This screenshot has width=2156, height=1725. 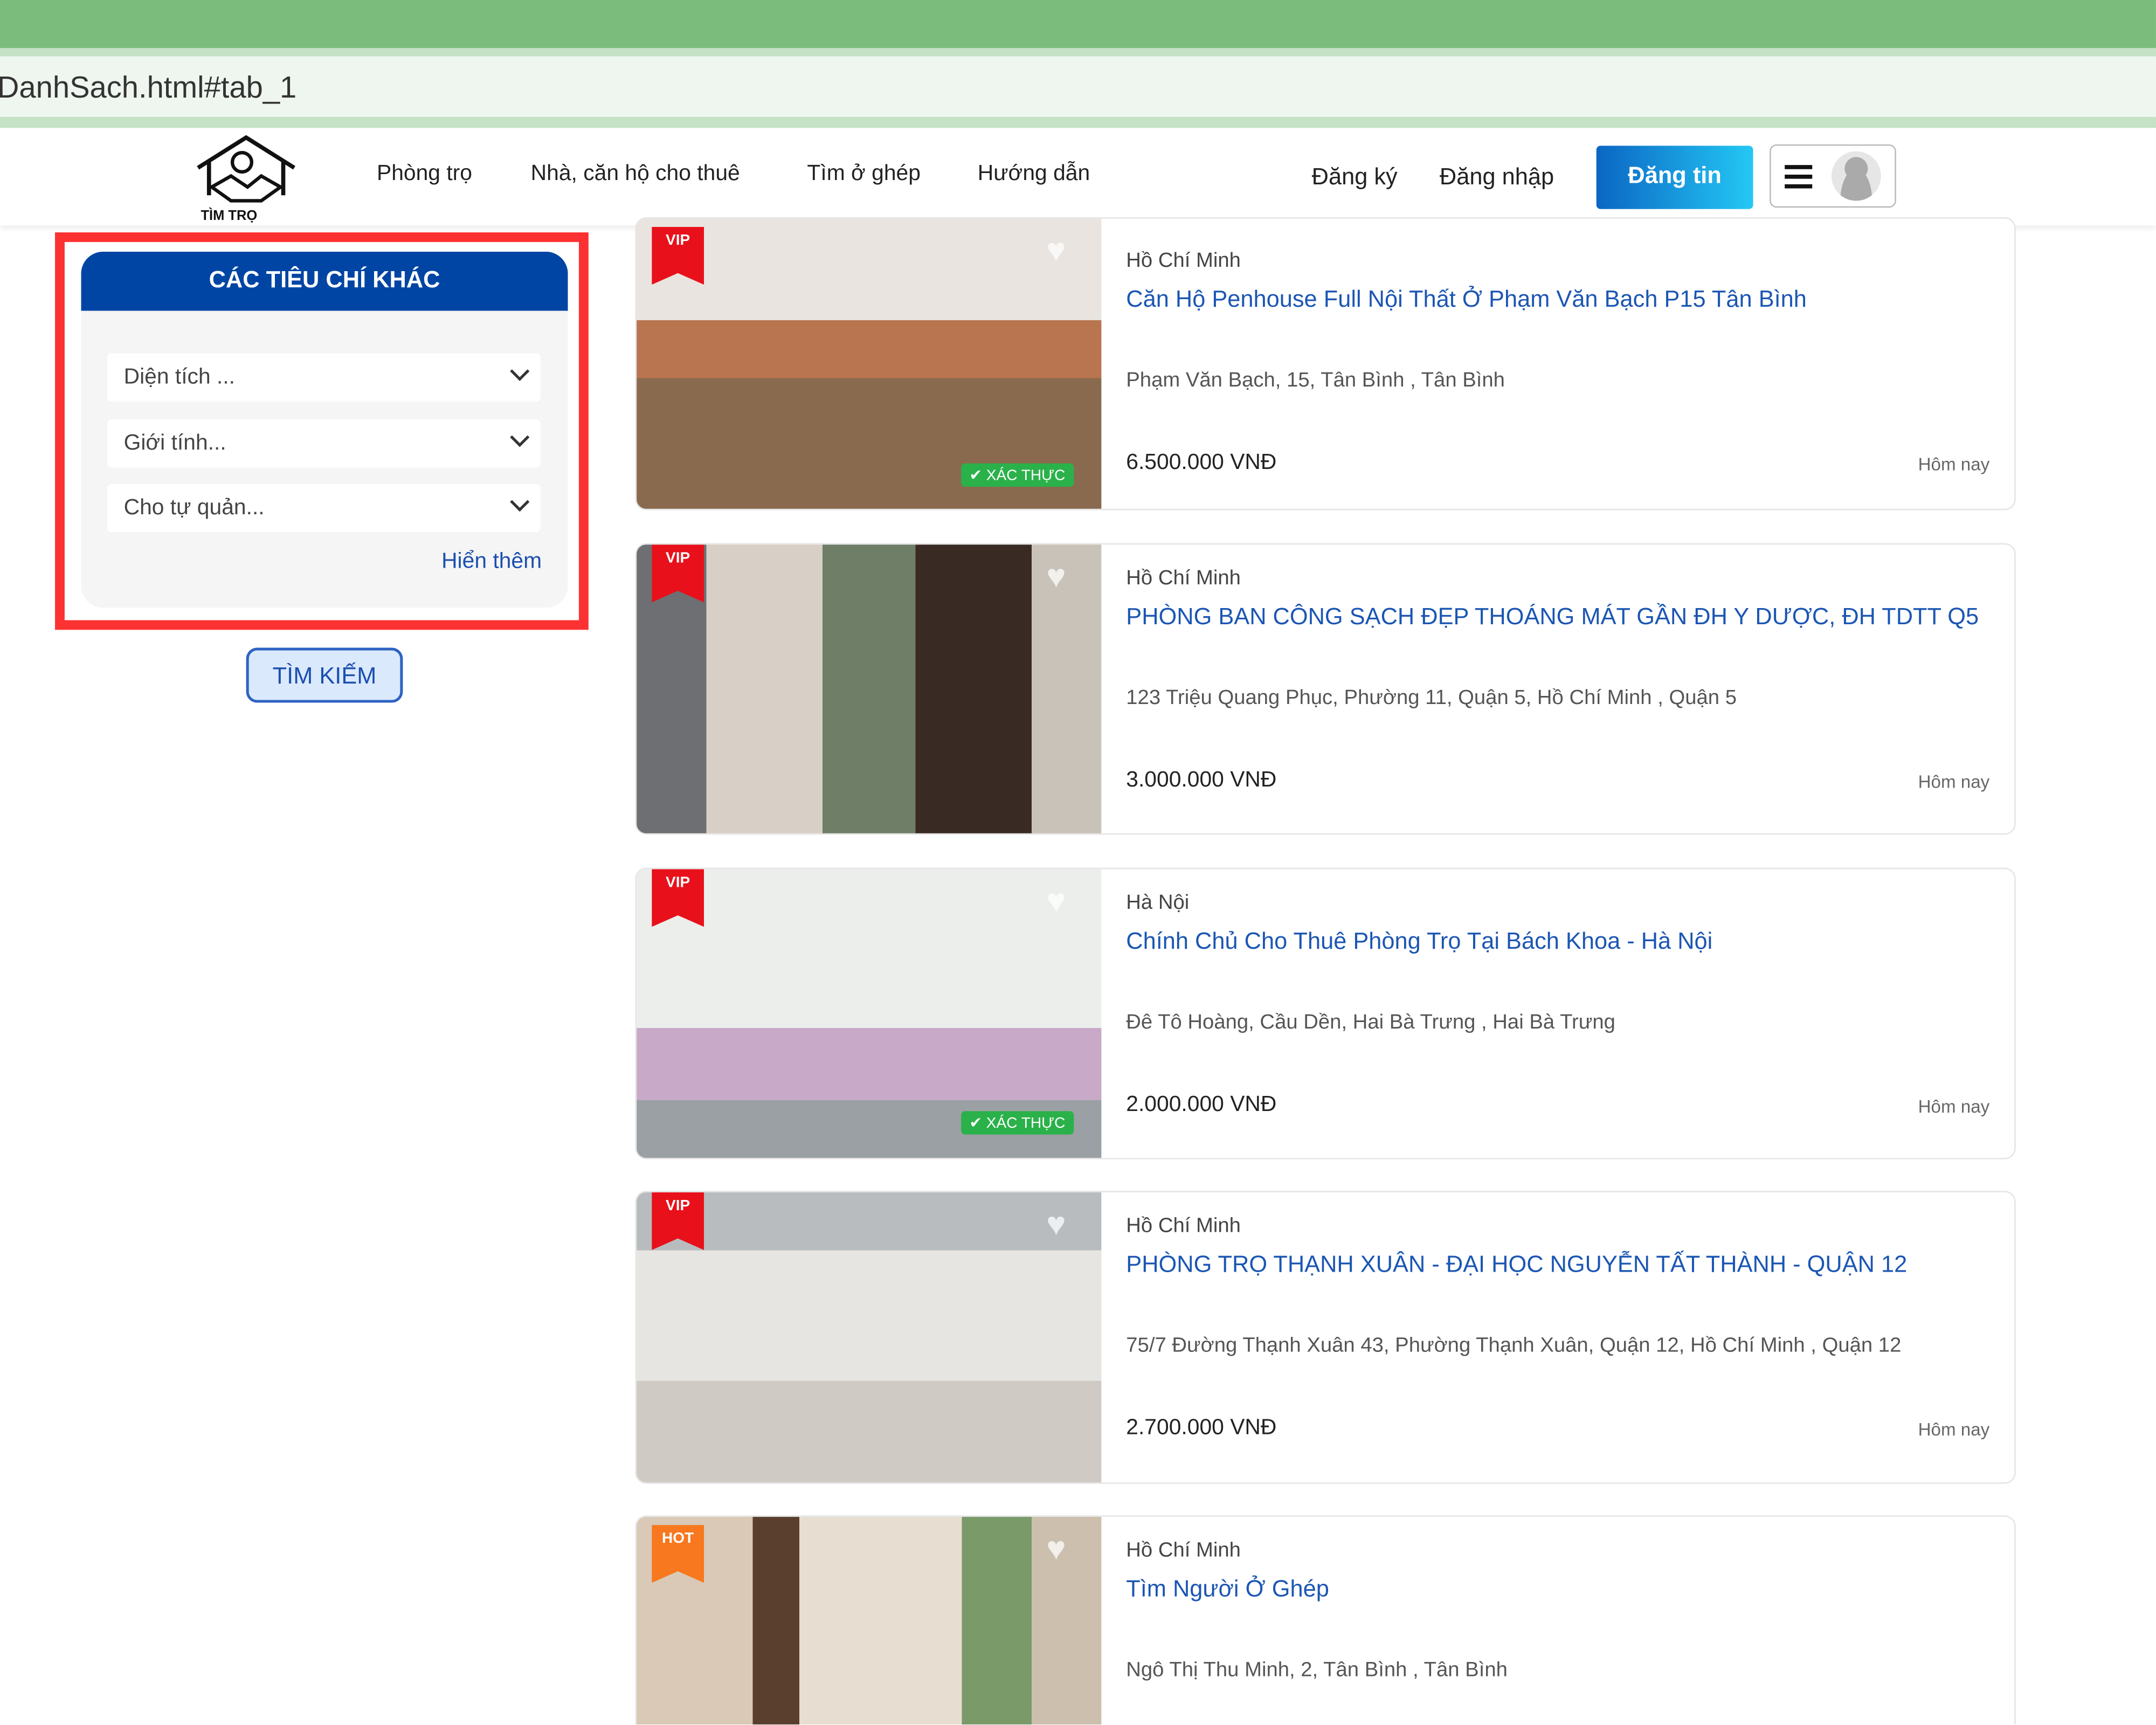 What do you see at coordinates (324, 675) in the screenshot?
I see `search-button: TÌM KIẾM` at bounding box center [324, 675].